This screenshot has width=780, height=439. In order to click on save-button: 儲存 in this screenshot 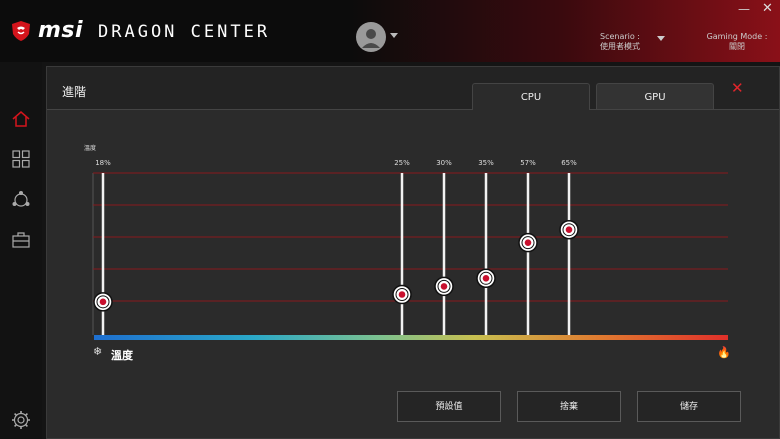, I will do `click(689, 406)`.